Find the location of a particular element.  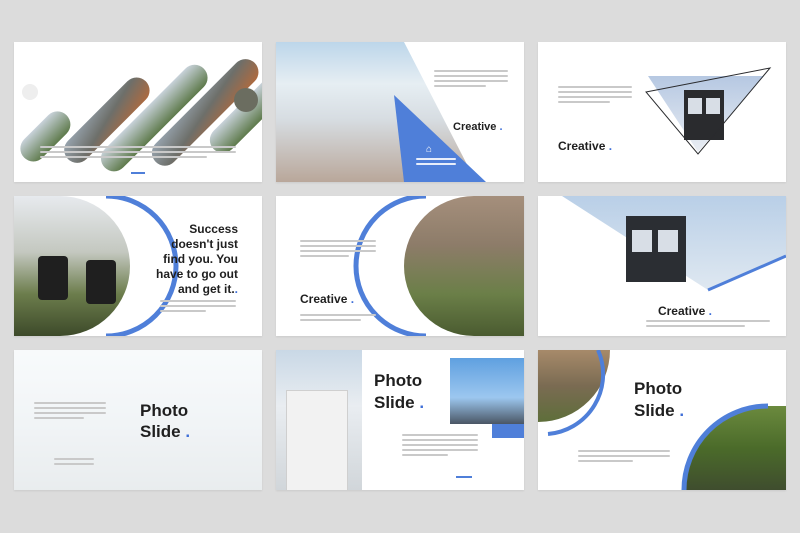

slide-3: Creative . is located at coordinates (662, 112).